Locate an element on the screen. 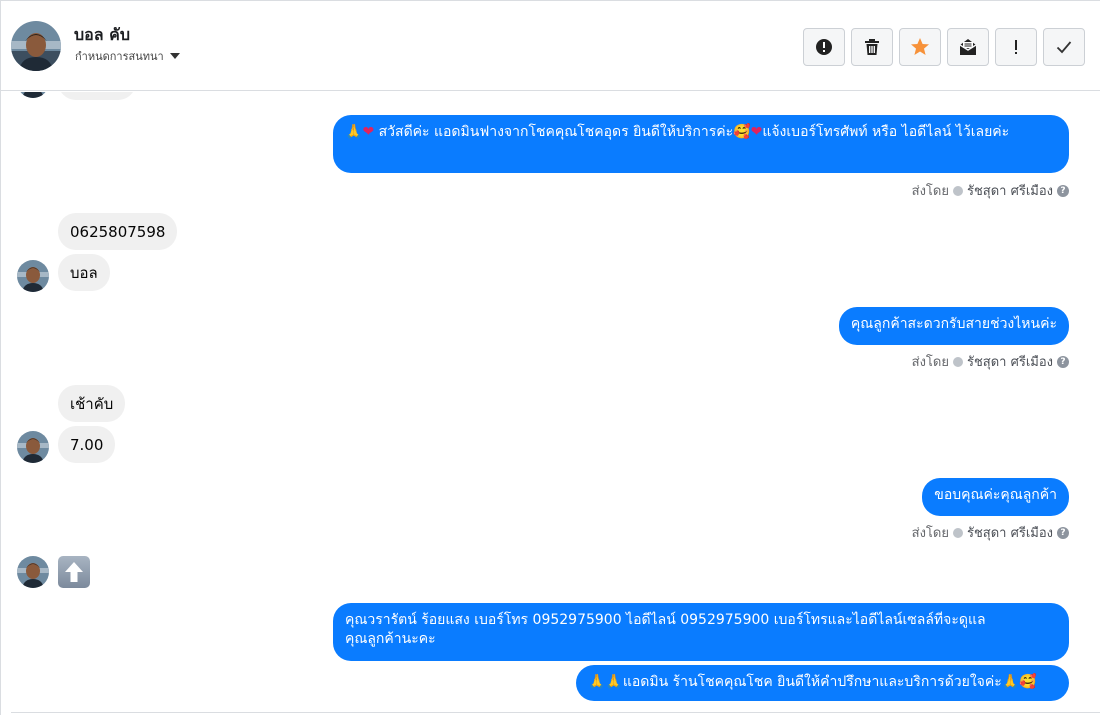 Image resolution: width=1100 pixels, height=715 pixels. delete-button is located at coordinates (872, 47).